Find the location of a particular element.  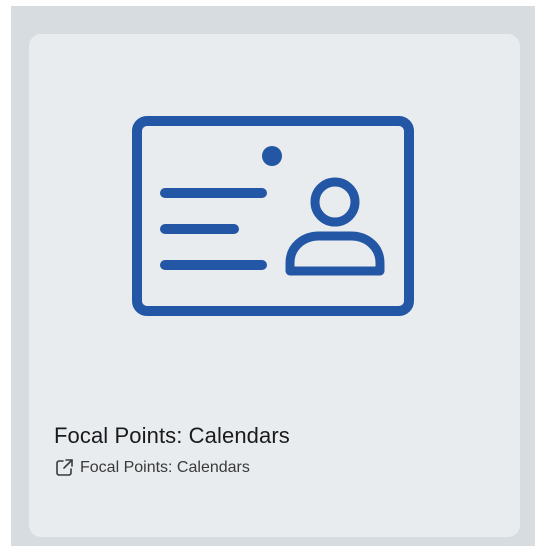

card-title: Focal Points: Calendars is located at coordinates (172, 435).